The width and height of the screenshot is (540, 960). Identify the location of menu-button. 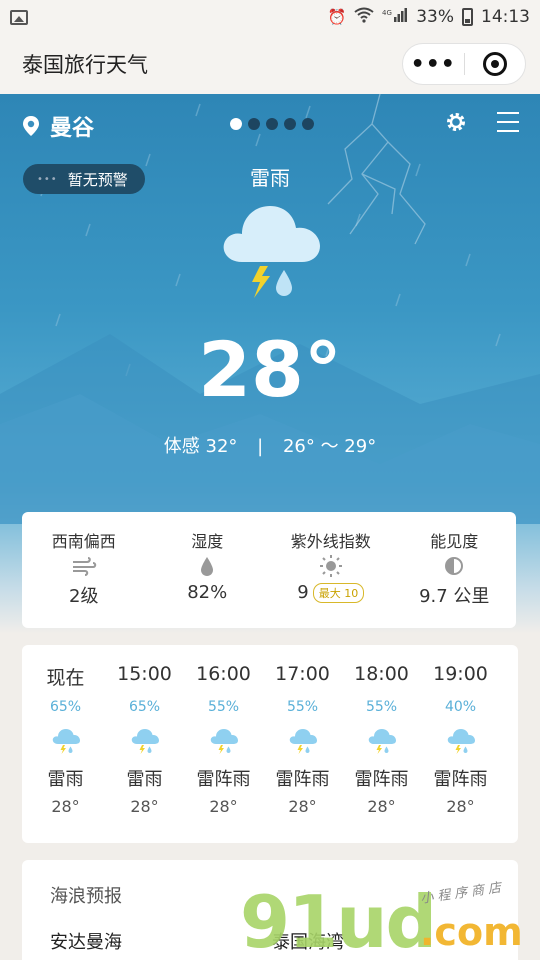
(508, 125).